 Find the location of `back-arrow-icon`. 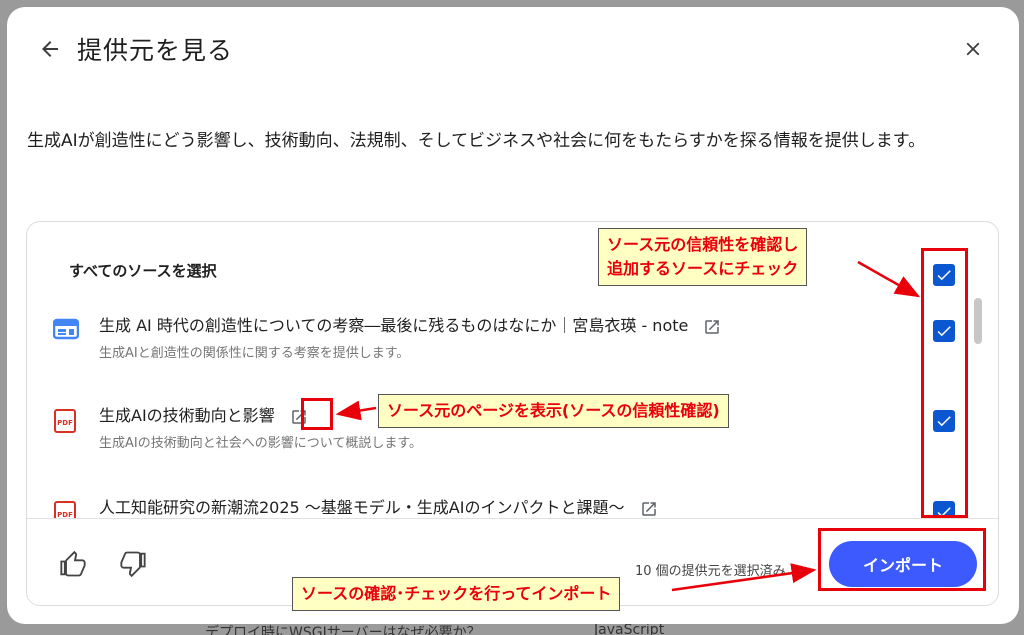

back-arrow-icon is located at coordinates (50, 49).